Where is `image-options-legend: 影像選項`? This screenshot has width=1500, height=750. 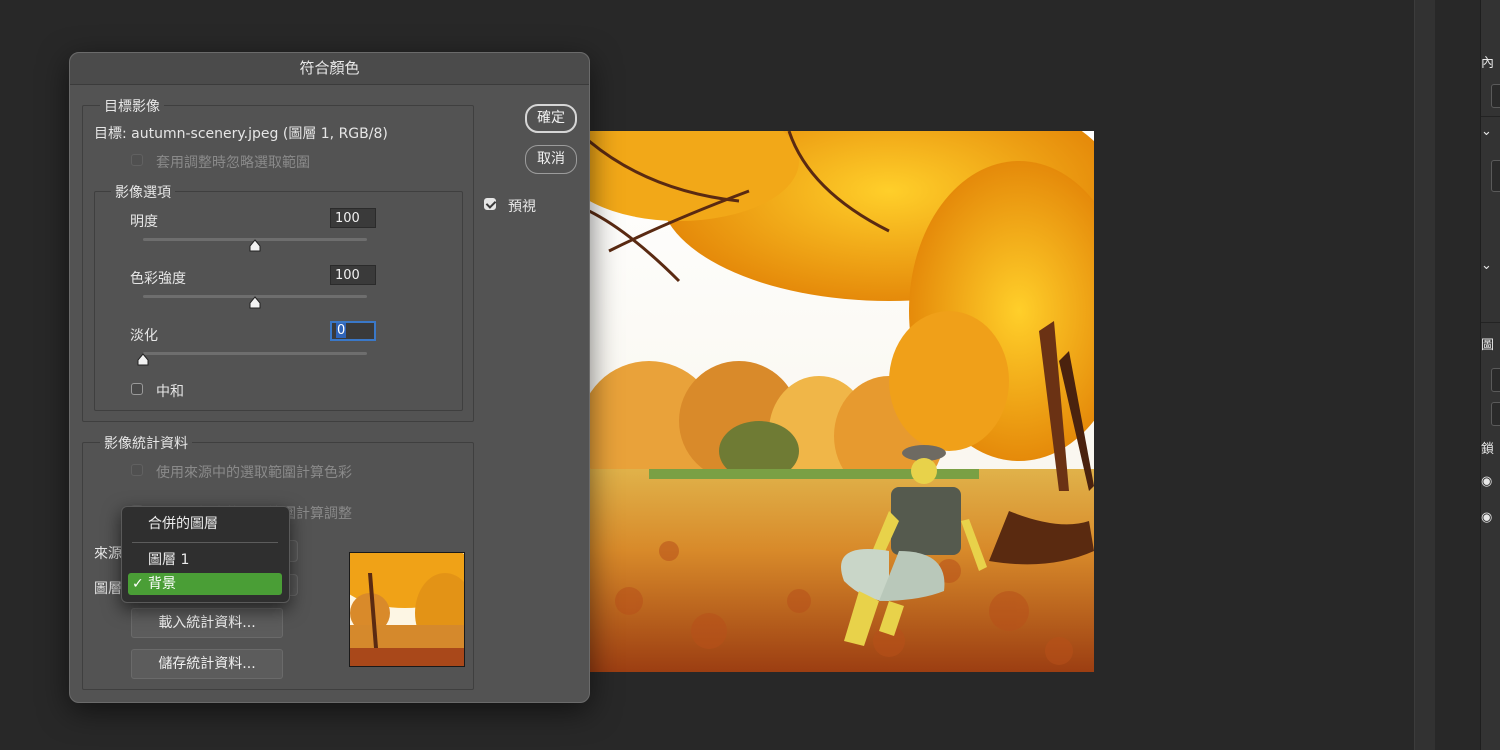 image-options-legend: 影像選項 is located at coordinates (143, 192).